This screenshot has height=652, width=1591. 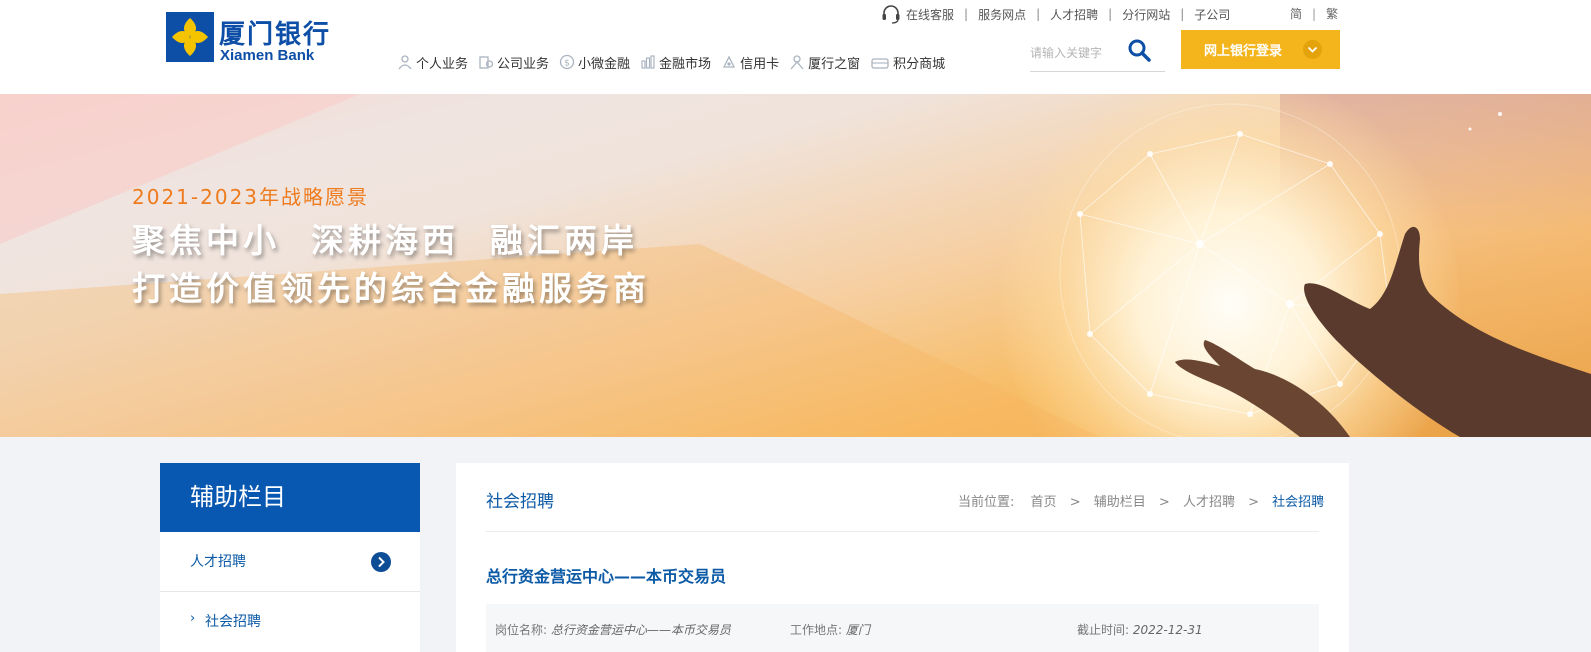 What do you see at coordinates (521, 630) in the screenshot?
I see `job-position-key: 岗位名称:` at bounding box center [521, 630].